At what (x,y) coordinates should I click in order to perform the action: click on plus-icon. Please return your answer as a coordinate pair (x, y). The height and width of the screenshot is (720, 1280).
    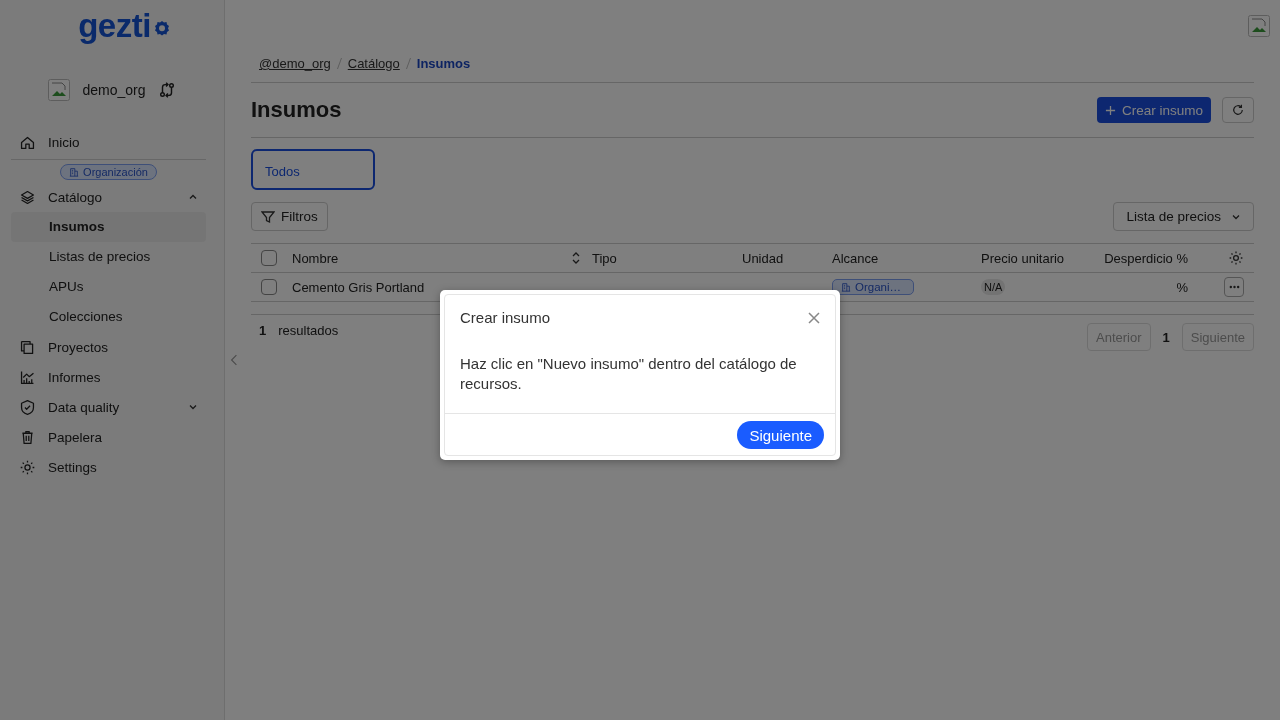
    Looking at the image, I should click on (1110, 110).